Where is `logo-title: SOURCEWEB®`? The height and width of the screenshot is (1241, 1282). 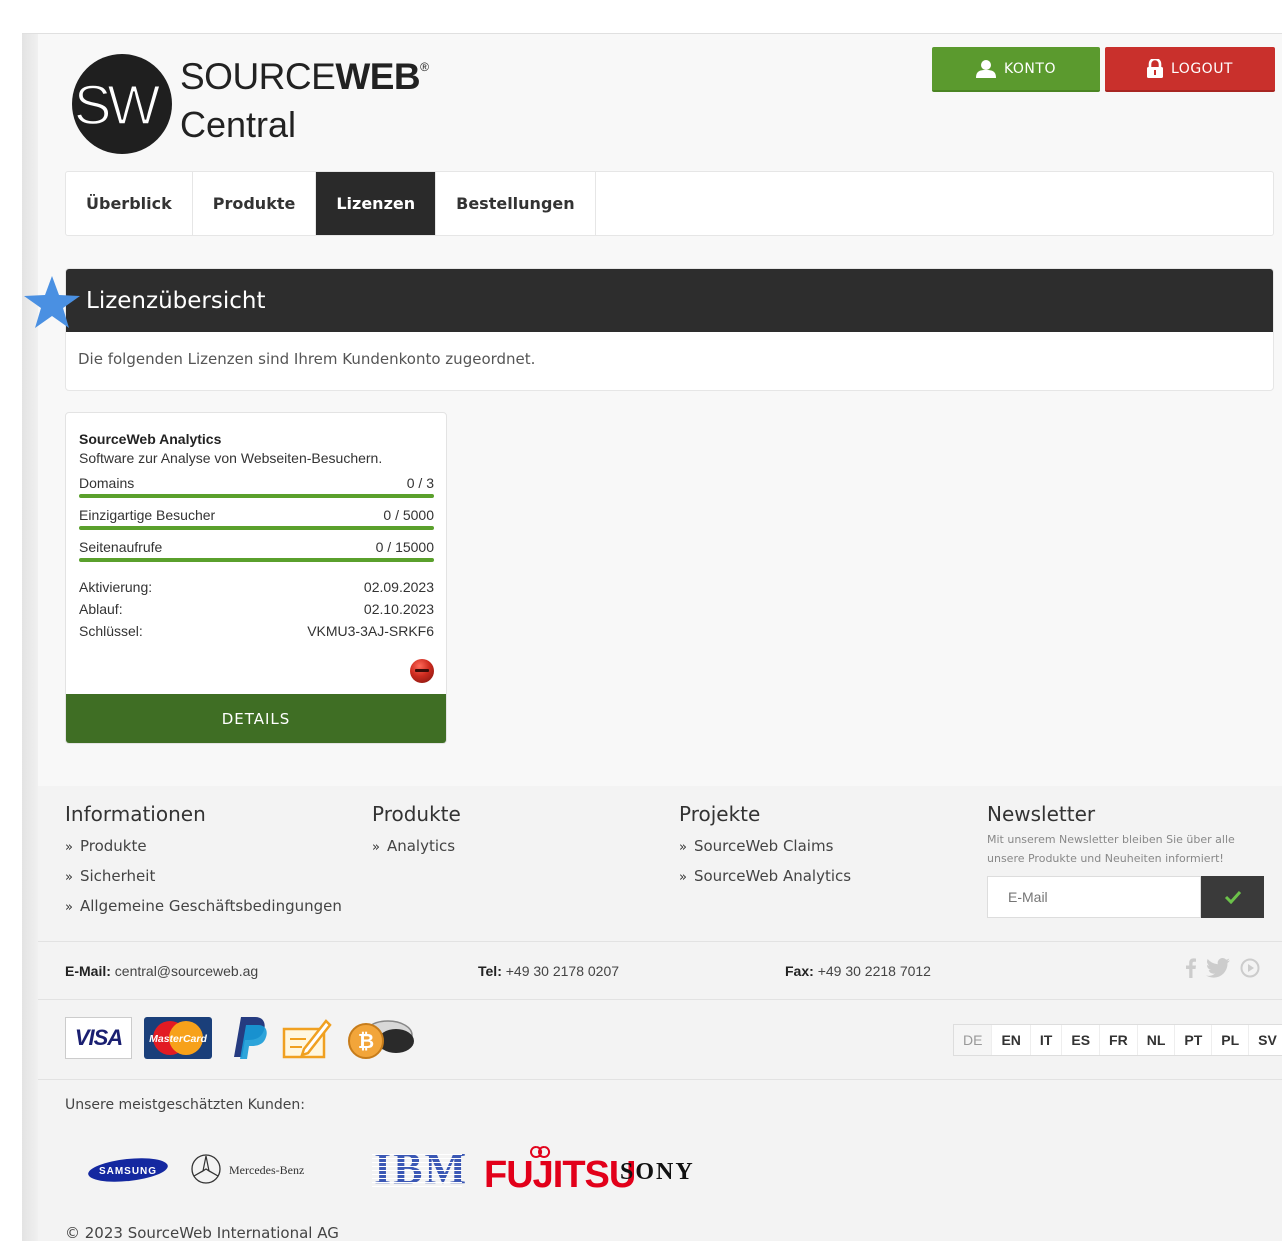
logo-title: SOURCEWEB® is located at coordinates (304, 77).